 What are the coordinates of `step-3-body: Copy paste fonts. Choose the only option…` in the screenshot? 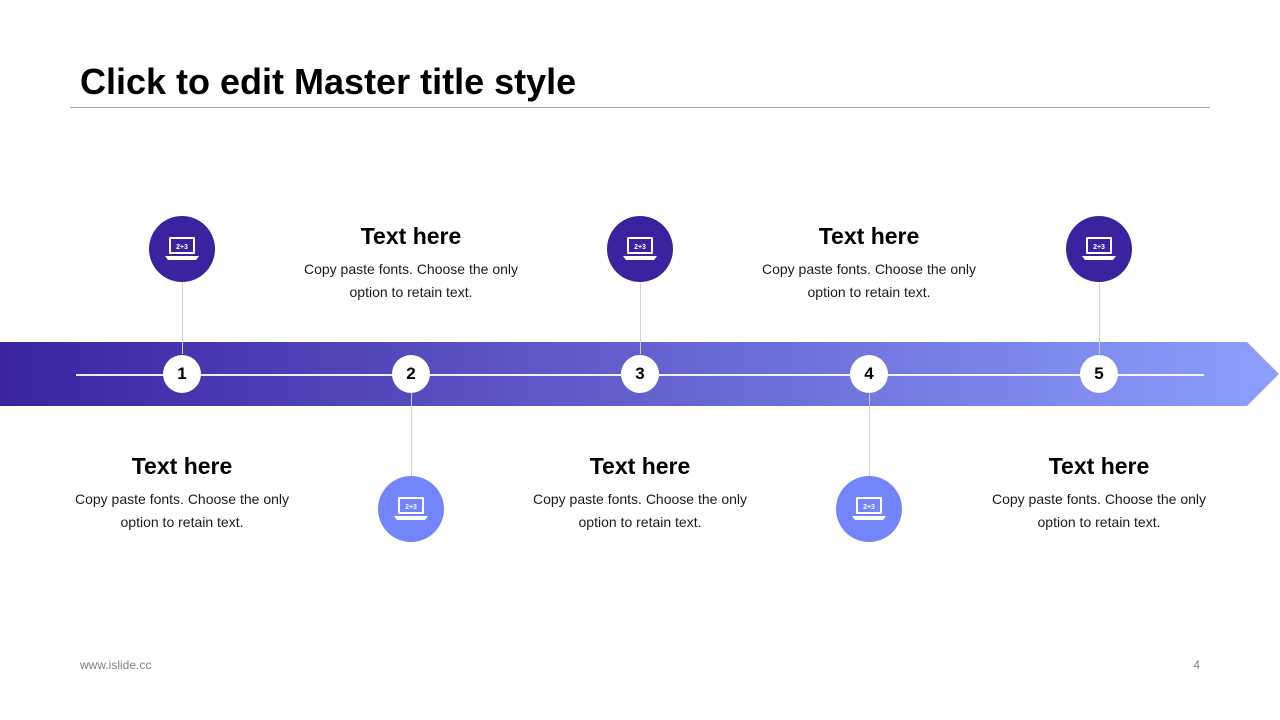 It's located at (640, 510).